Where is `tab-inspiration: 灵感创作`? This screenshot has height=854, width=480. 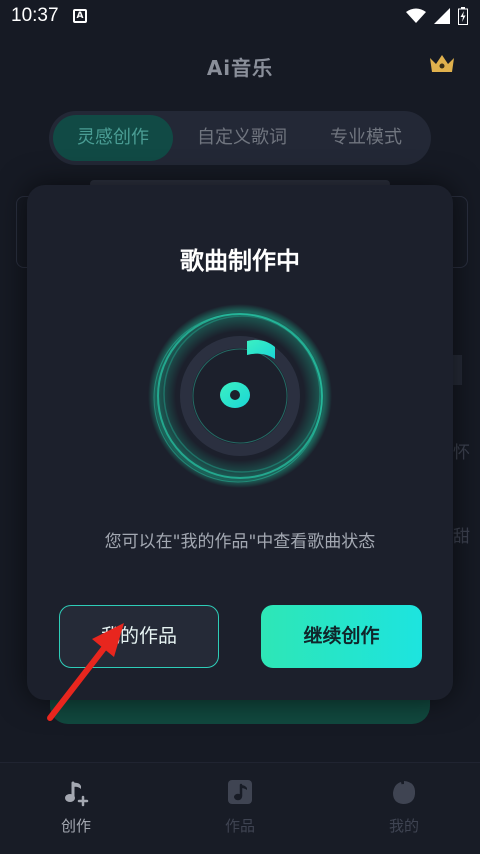 tab-inspiration: 灵感创作 is located at coordinates (113, 138).